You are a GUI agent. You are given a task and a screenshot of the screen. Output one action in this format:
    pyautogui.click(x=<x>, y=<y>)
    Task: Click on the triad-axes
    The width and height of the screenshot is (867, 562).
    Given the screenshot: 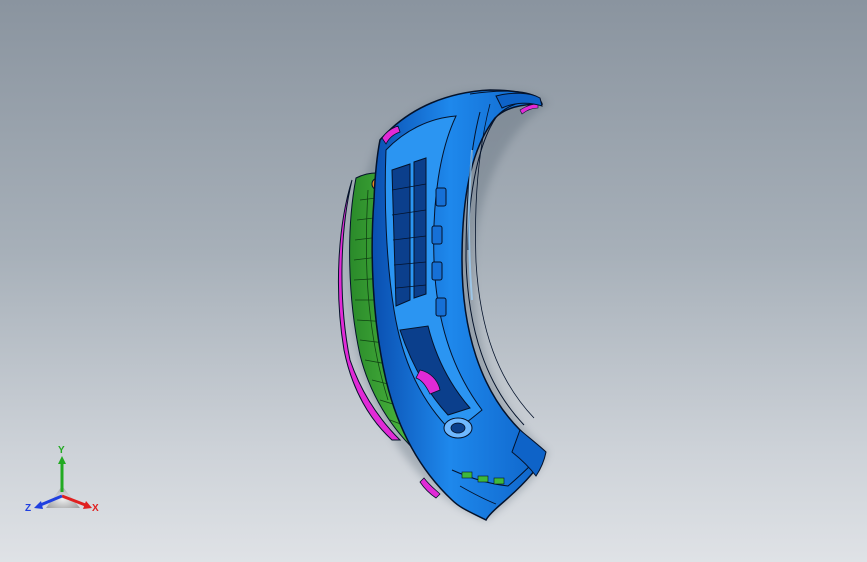 What is the action you would take?
    pyautogui.click(x=63, y=482)
    